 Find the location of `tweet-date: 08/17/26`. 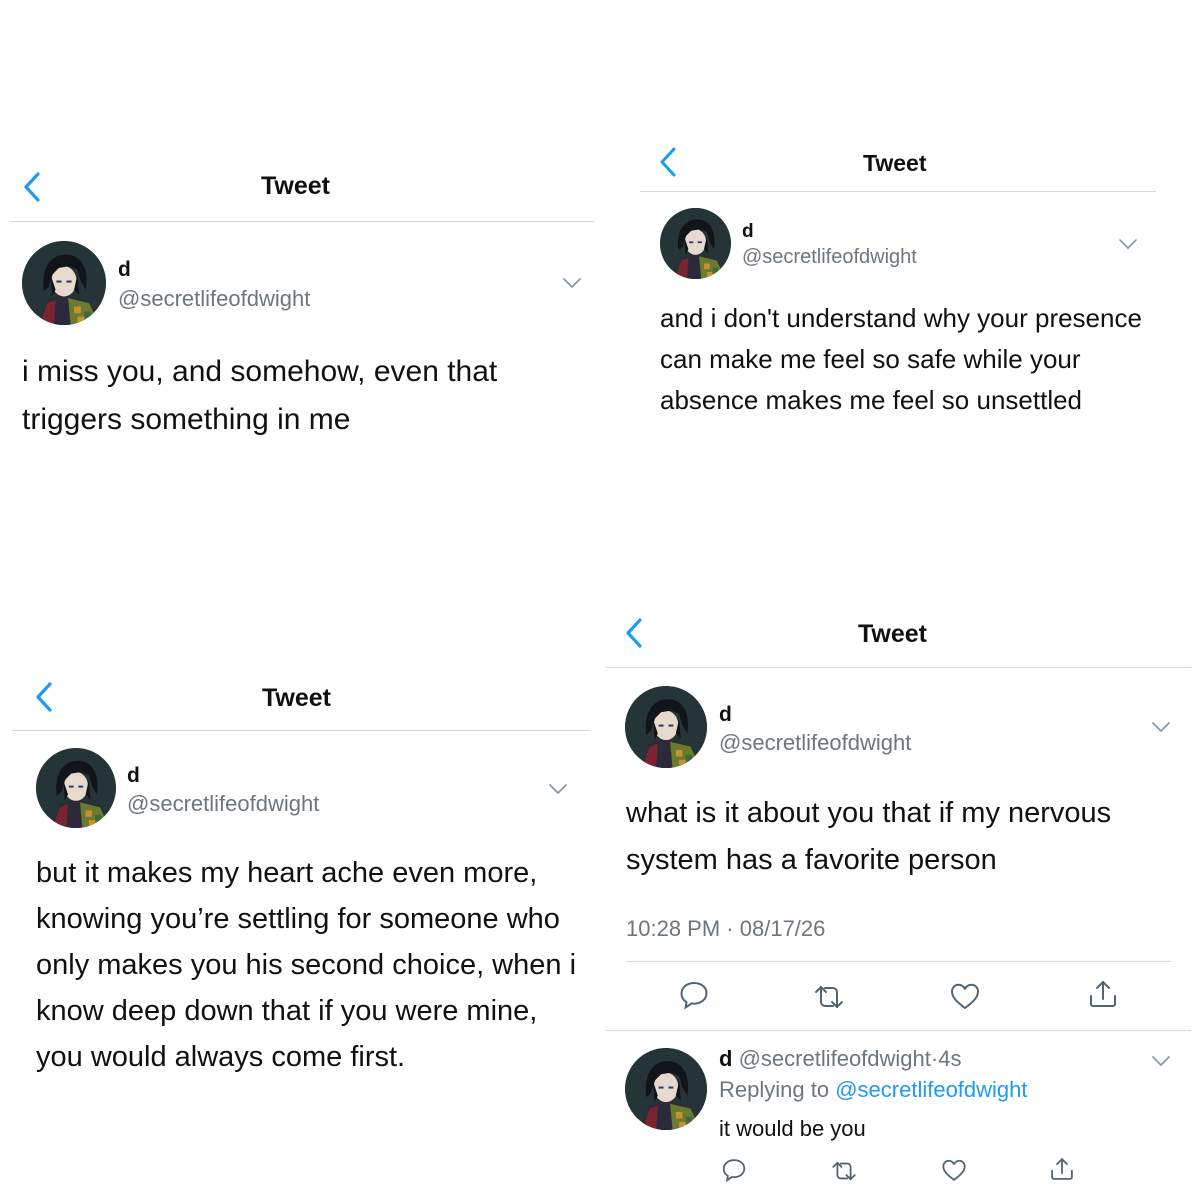

tweet-date: 08/17/26 is located at coordinates (782, 928).